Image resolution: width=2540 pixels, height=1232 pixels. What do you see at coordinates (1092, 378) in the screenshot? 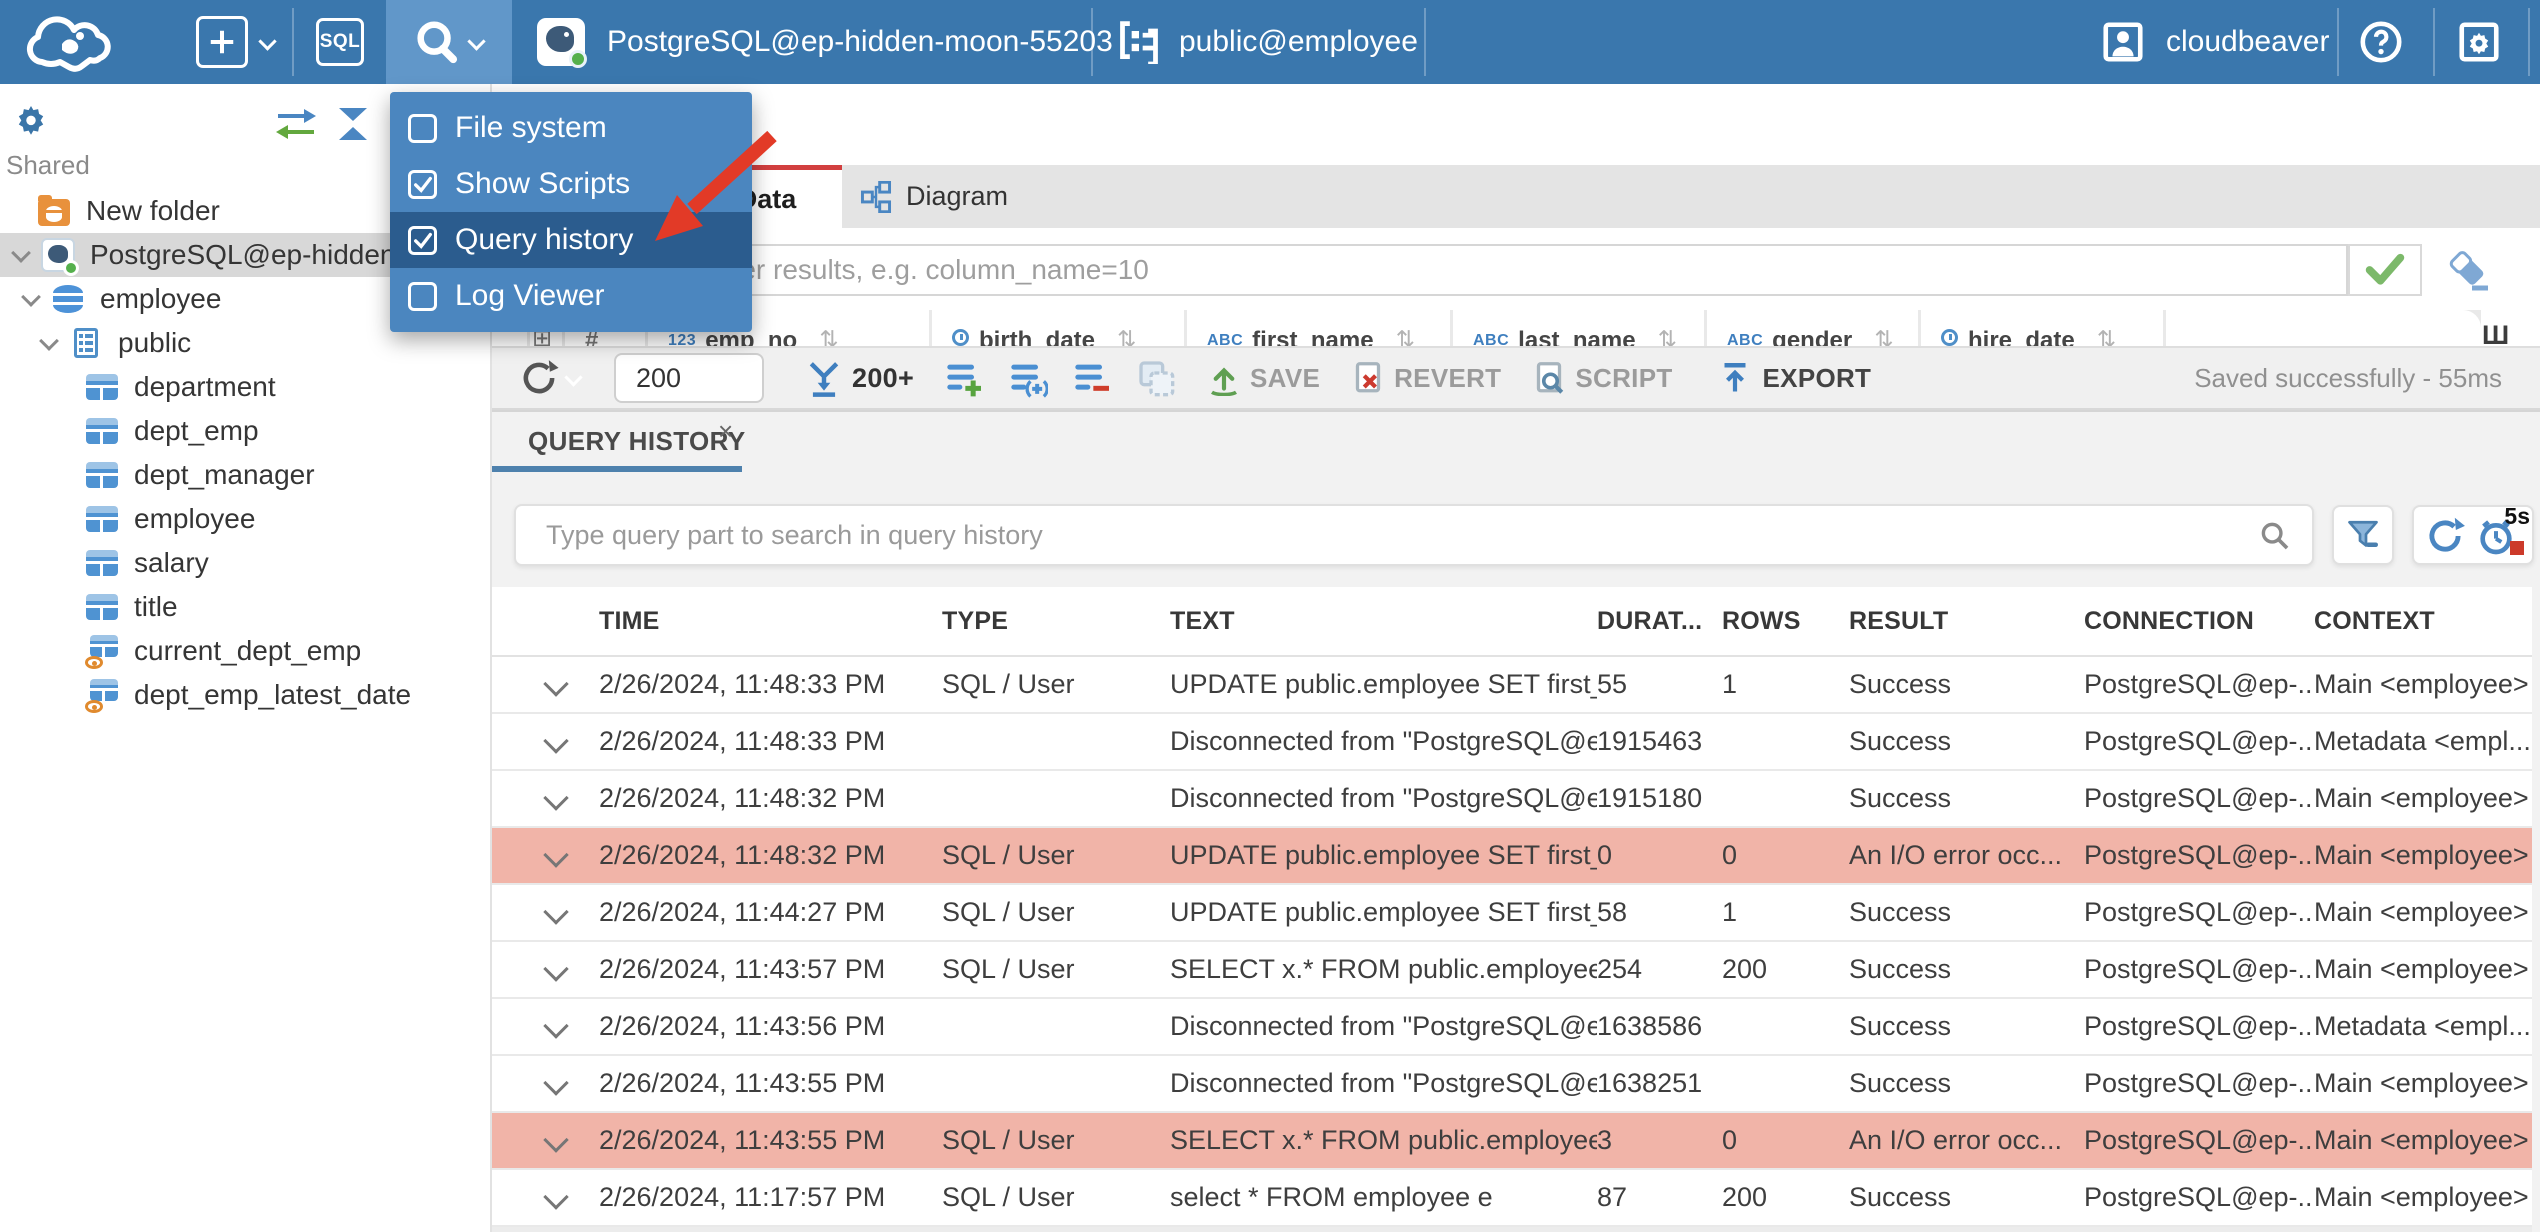
I see `delete-row-button` at bounding box center [1092, 378].